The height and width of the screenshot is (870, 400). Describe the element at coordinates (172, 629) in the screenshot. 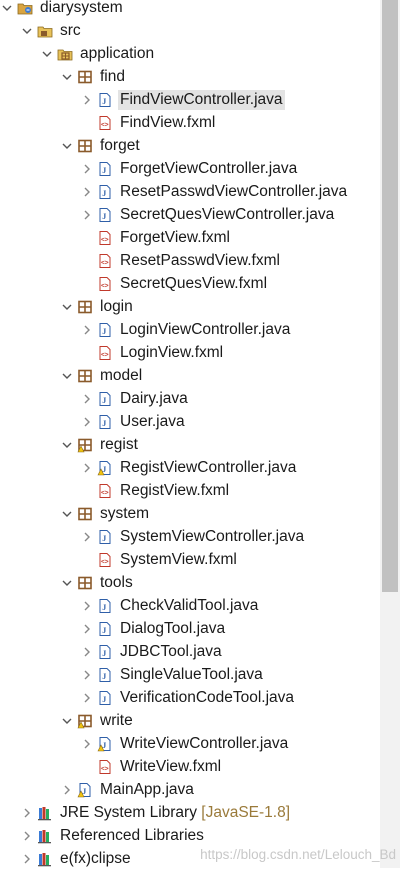

I see `tree-item-label: DialogTool.java` at that location.